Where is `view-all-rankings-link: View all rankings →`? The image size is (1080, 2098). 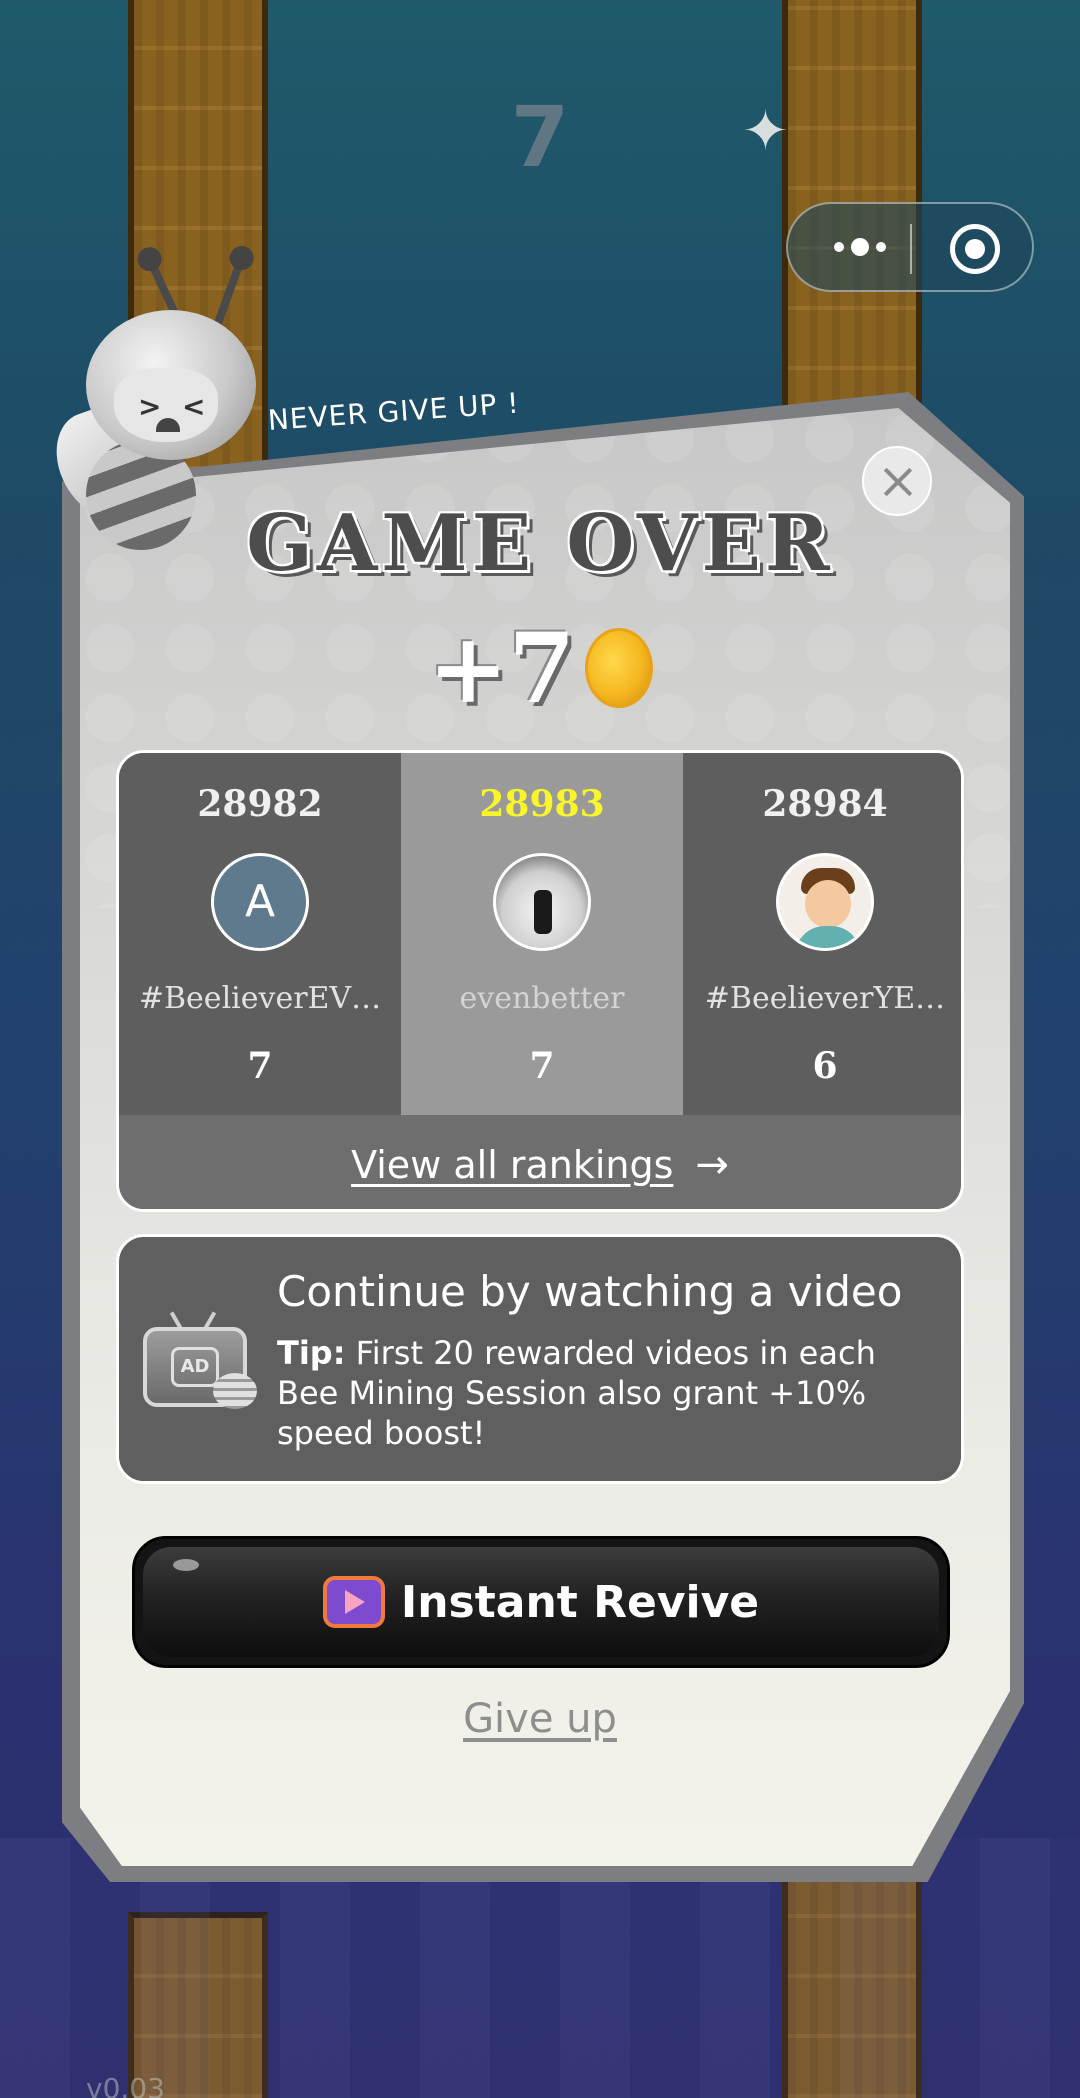
view-all-rankings-link: View all rankings → is located at coordinates (540, 1162).